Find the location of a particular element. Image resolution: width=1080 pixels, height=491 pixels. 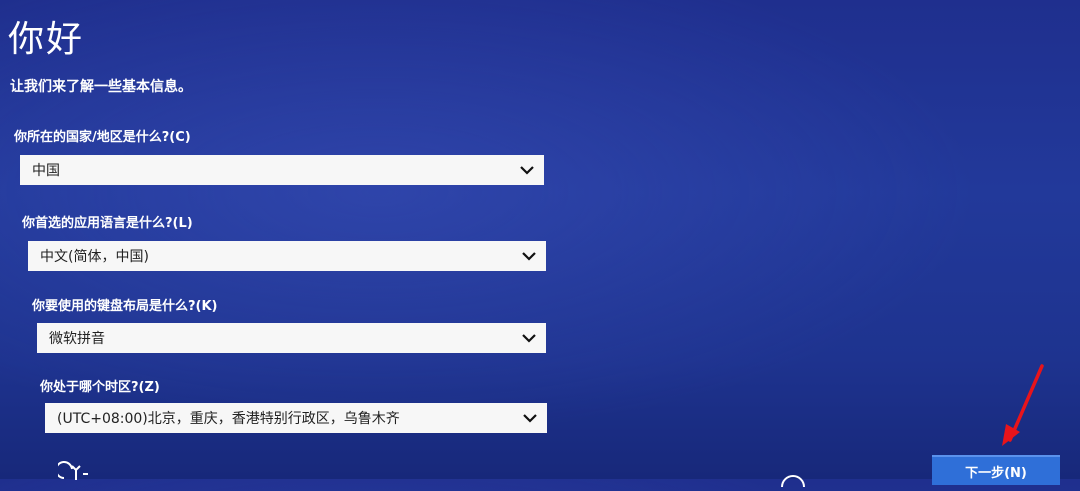

country-dropdown: 中国 is located at coordinates (282, 170).